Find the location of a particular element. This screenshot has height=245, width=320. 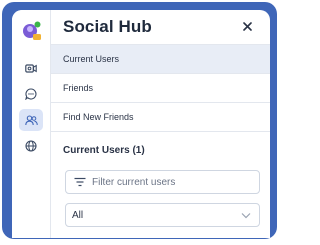

filter-box is located at coordinates (162, 182).